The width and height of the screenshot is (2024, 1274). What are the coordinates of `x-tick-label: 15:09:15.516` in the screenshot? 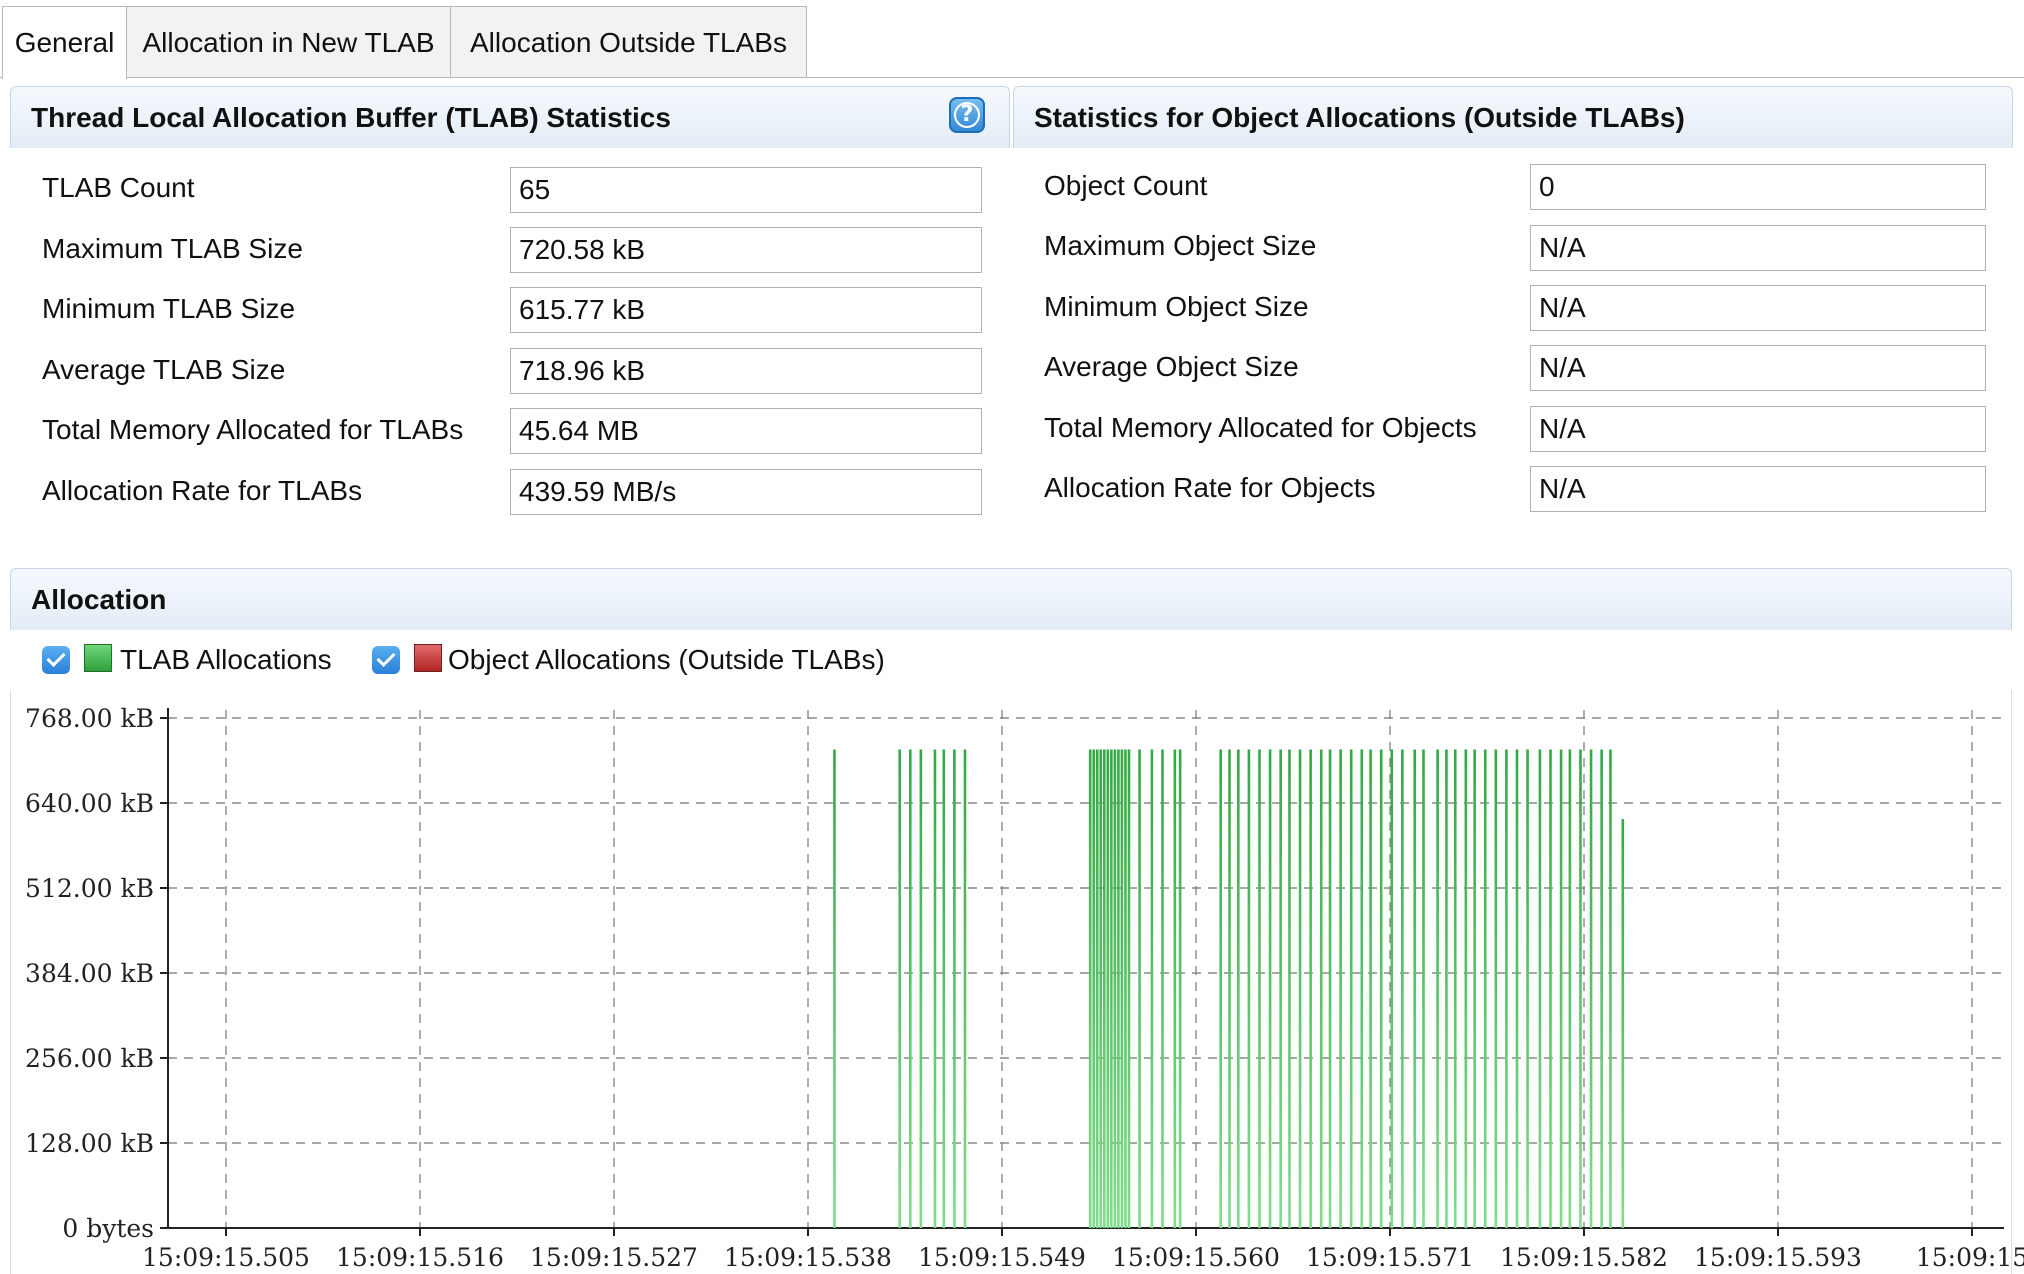 It's located at (420, 1257).